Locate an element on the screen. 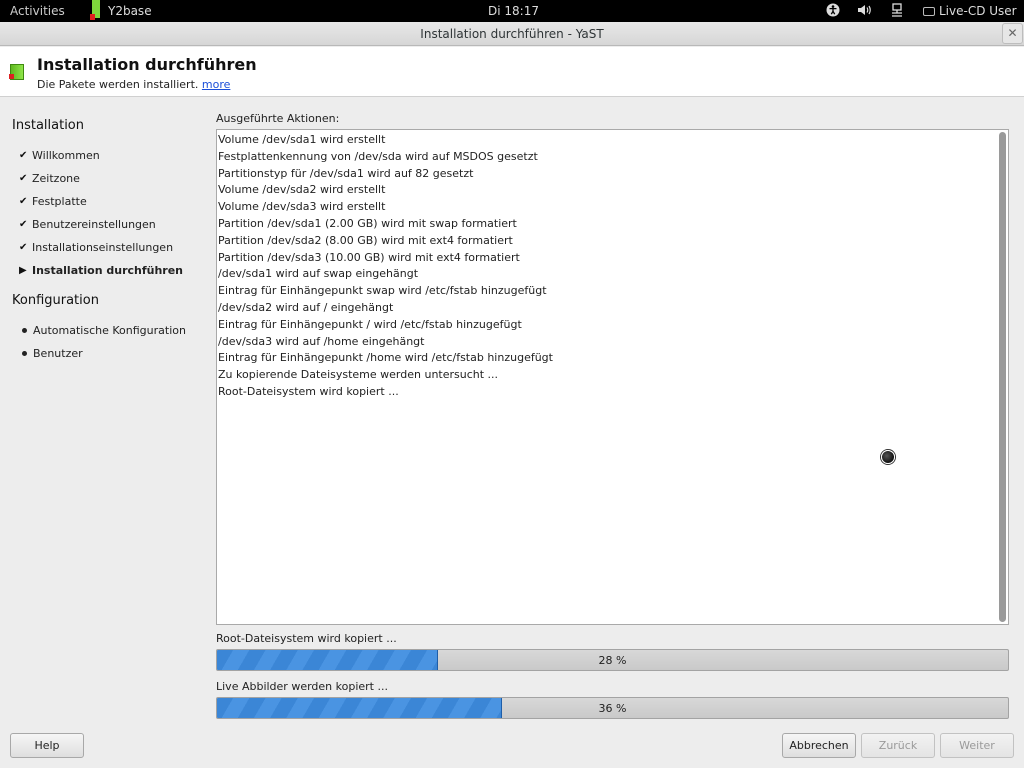 Image resolution: width=1024 pixels, height=768 pixels. step-label: Installation durchführen is located at coordinates (108, 270).